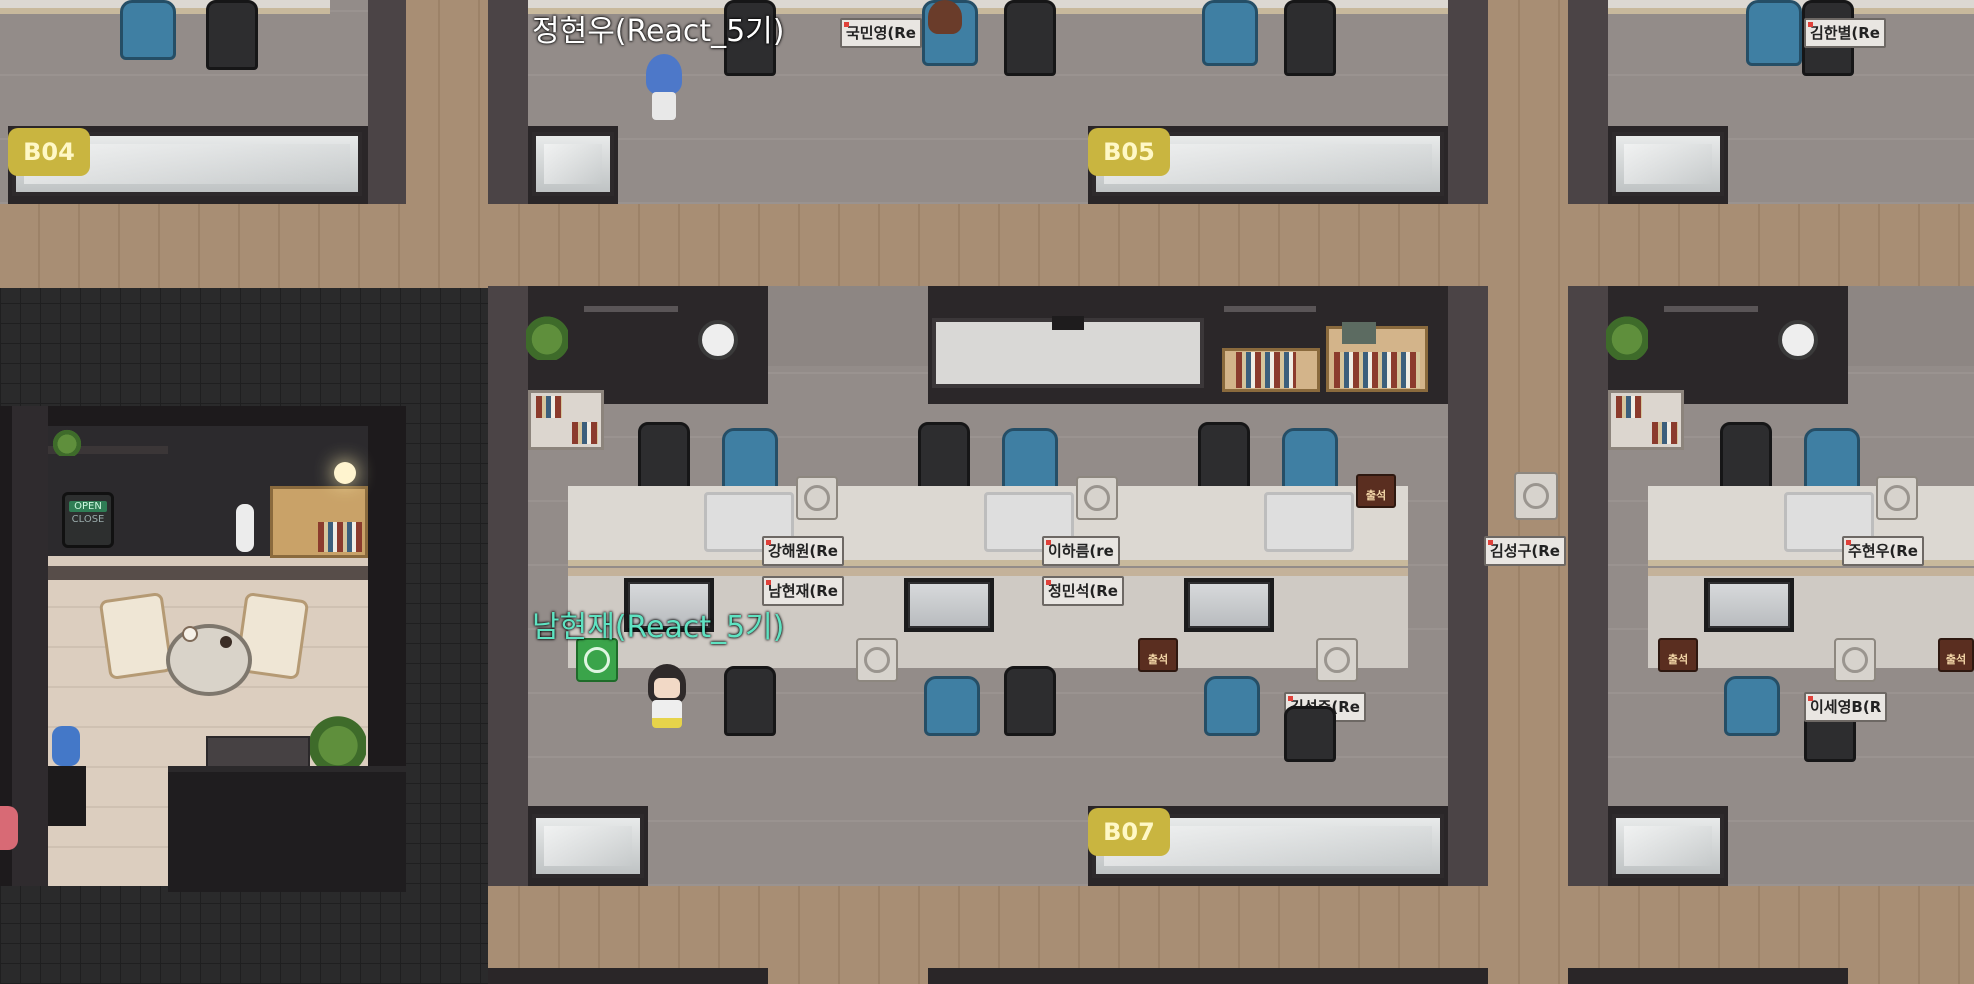  What do you see at coordinates (88, 520) in the screenshot?
I see `open-close-sign: OPEN CLOSE` at bounding box center [88, 520].